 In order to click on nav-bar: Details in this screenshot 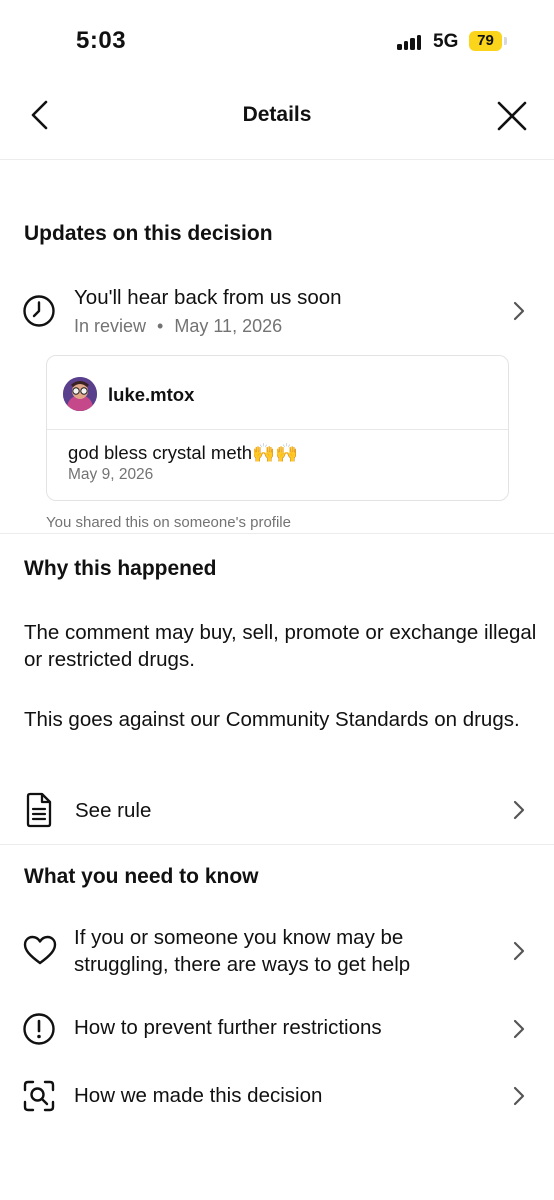, I will do `click(277, 115)`.